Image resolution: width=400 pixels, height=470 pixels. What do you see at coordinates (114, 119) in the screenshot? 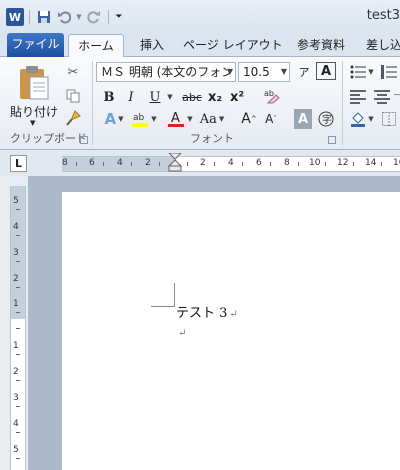
I see `text-effects-icon: A ▼` at bounding box center [114, 119].